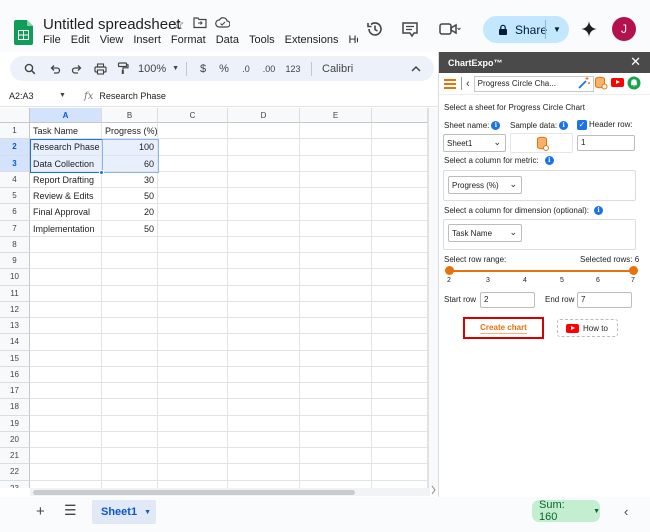  What do you see at coordinates (15, 228) in the screenshot?
I see `row-header-7: 7` at bounding box center [15, 228].